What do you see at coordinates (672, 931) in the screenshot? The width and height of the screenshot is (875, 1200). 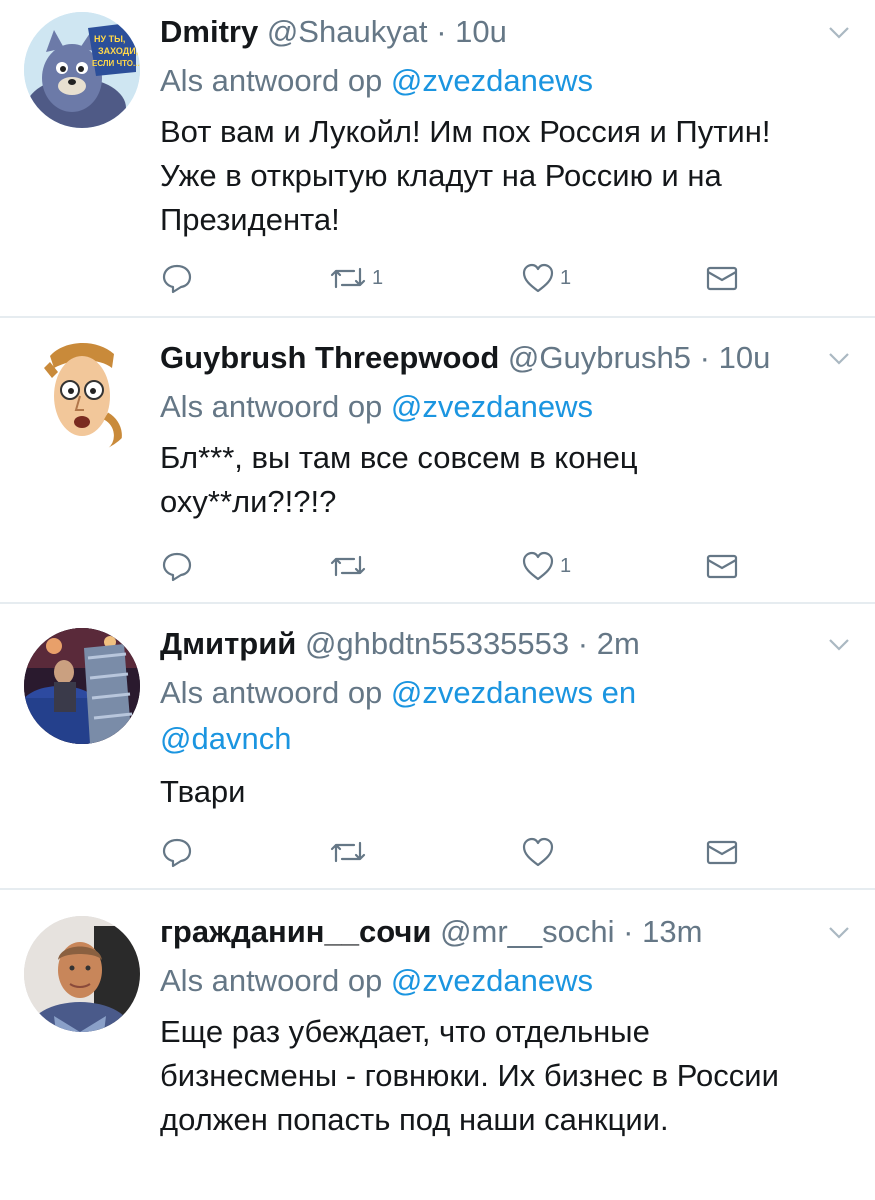 I see `timestamp: 13m` at bounding box center [672, 931].